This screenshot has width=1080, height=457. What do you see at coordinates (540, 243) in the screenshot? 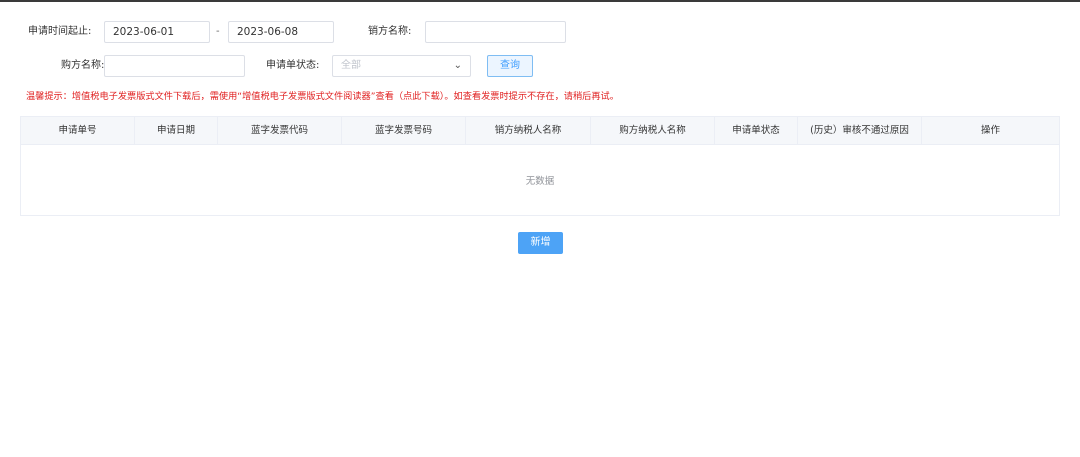
I see `add-button: 新增` at bounding box center [540, 243].